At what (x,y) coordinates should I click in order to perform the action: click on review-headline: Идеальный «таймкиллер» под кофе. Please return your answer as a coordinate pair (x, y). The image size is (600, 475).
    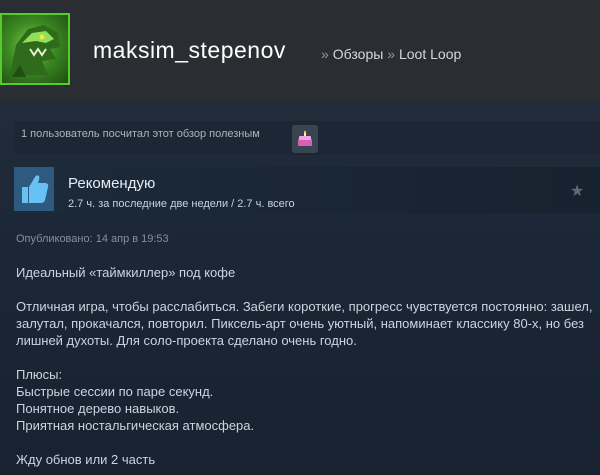
    Looking at the image, I should click on (126, 272).